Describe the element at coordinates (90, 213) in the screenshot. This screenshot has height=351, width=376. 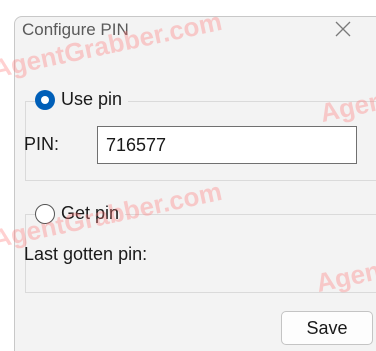
I see `get-pin-label: Get pin` at that location.